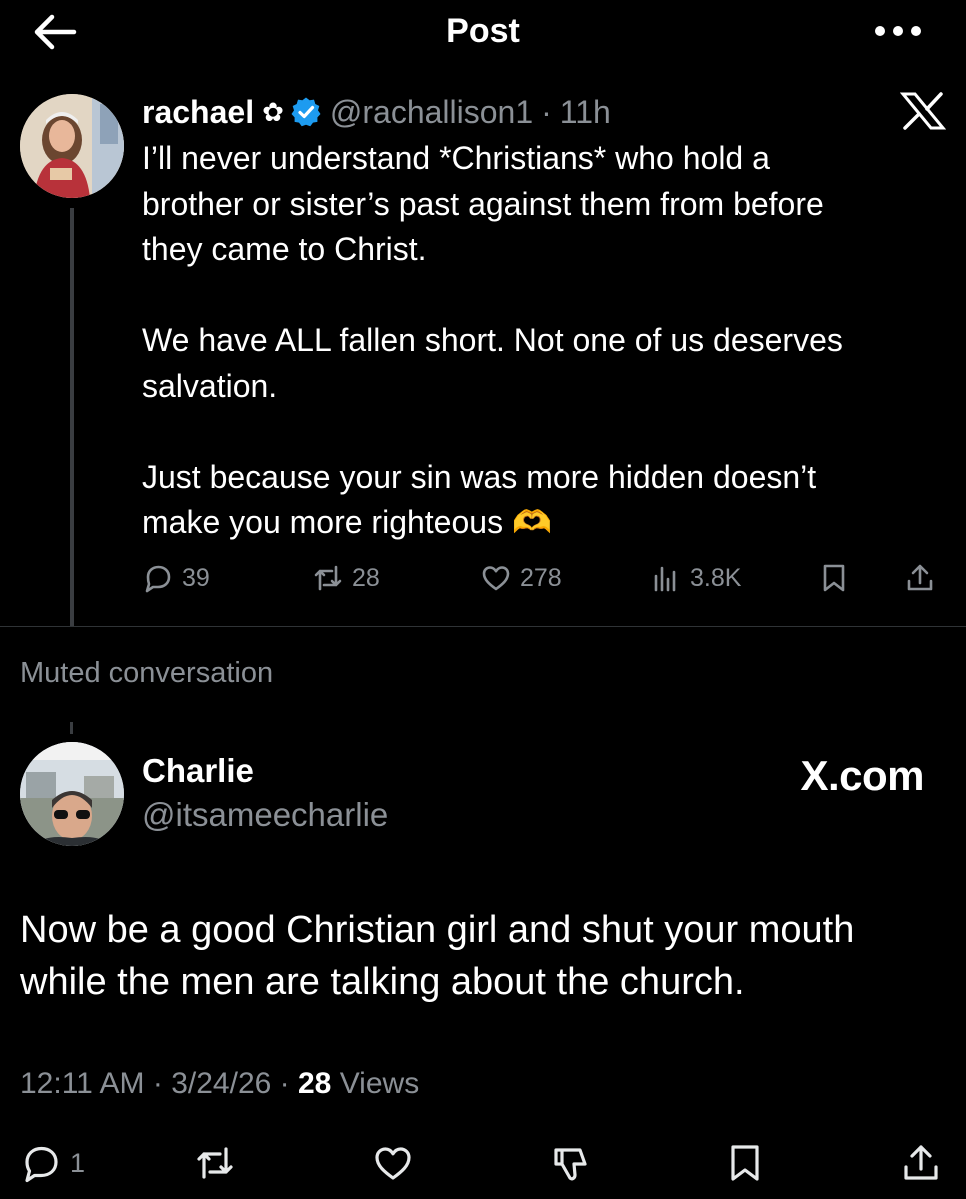  What do you see at coordinates (898, 31) in the screenshot?
I see `more-options-icon` at bounding box center [898, 31].